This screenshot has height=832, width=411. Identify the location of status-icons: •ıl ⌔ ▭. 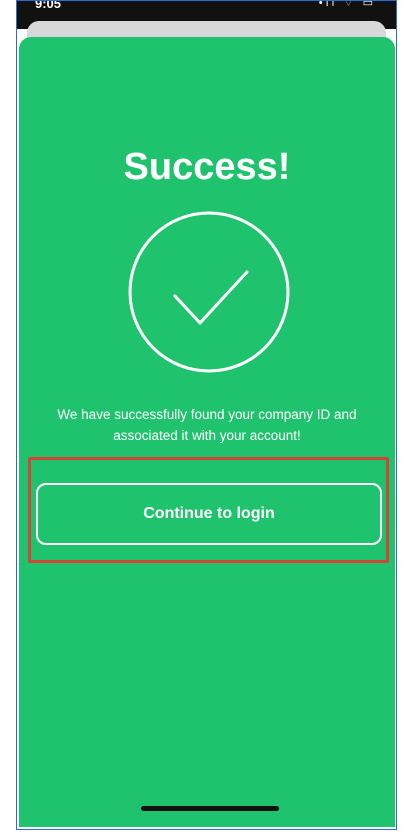
(347, 5).